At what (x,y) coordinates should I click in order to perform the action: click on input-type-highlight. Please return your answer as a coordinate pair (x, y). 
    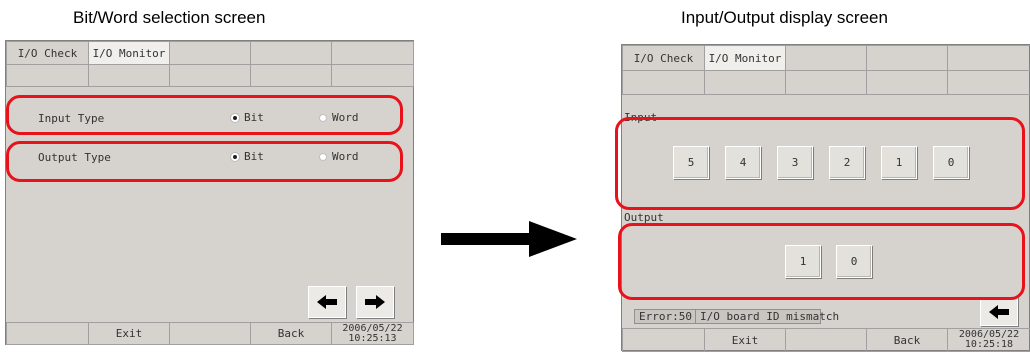
    Looking at the image, I should click on (204, 115).